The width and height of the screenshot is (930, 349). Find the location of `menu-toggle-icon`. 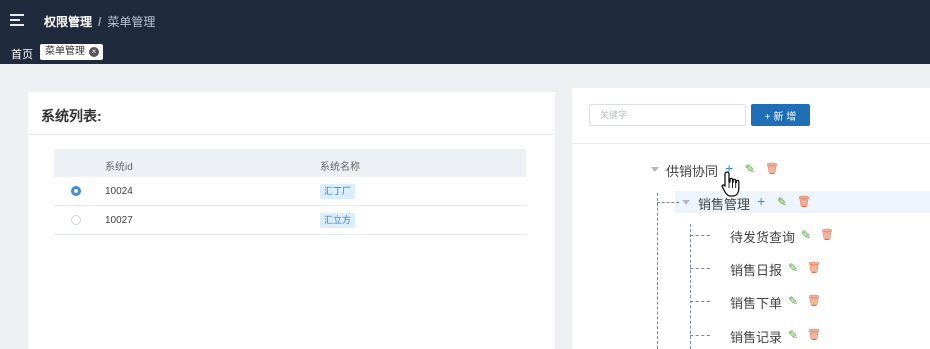

menu-toggle-icon is located at coordinates (18, 20).